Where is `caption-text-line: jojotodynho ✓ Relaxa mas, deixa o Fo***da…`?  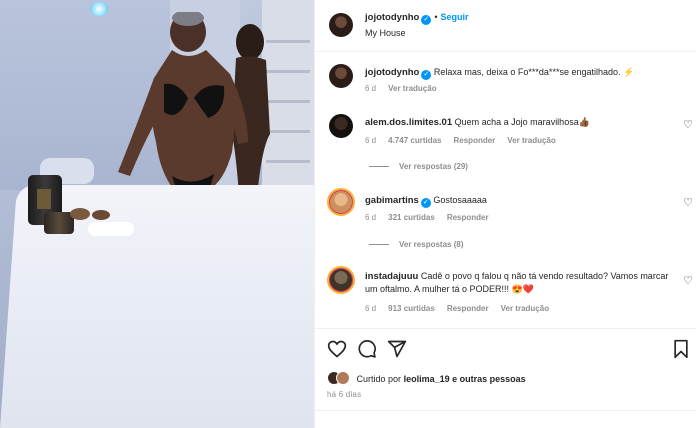 caption-text-line: jojotodynho ✓ Relaxa mas, deixa o Fo***da… is located at coordinates (519, 73).